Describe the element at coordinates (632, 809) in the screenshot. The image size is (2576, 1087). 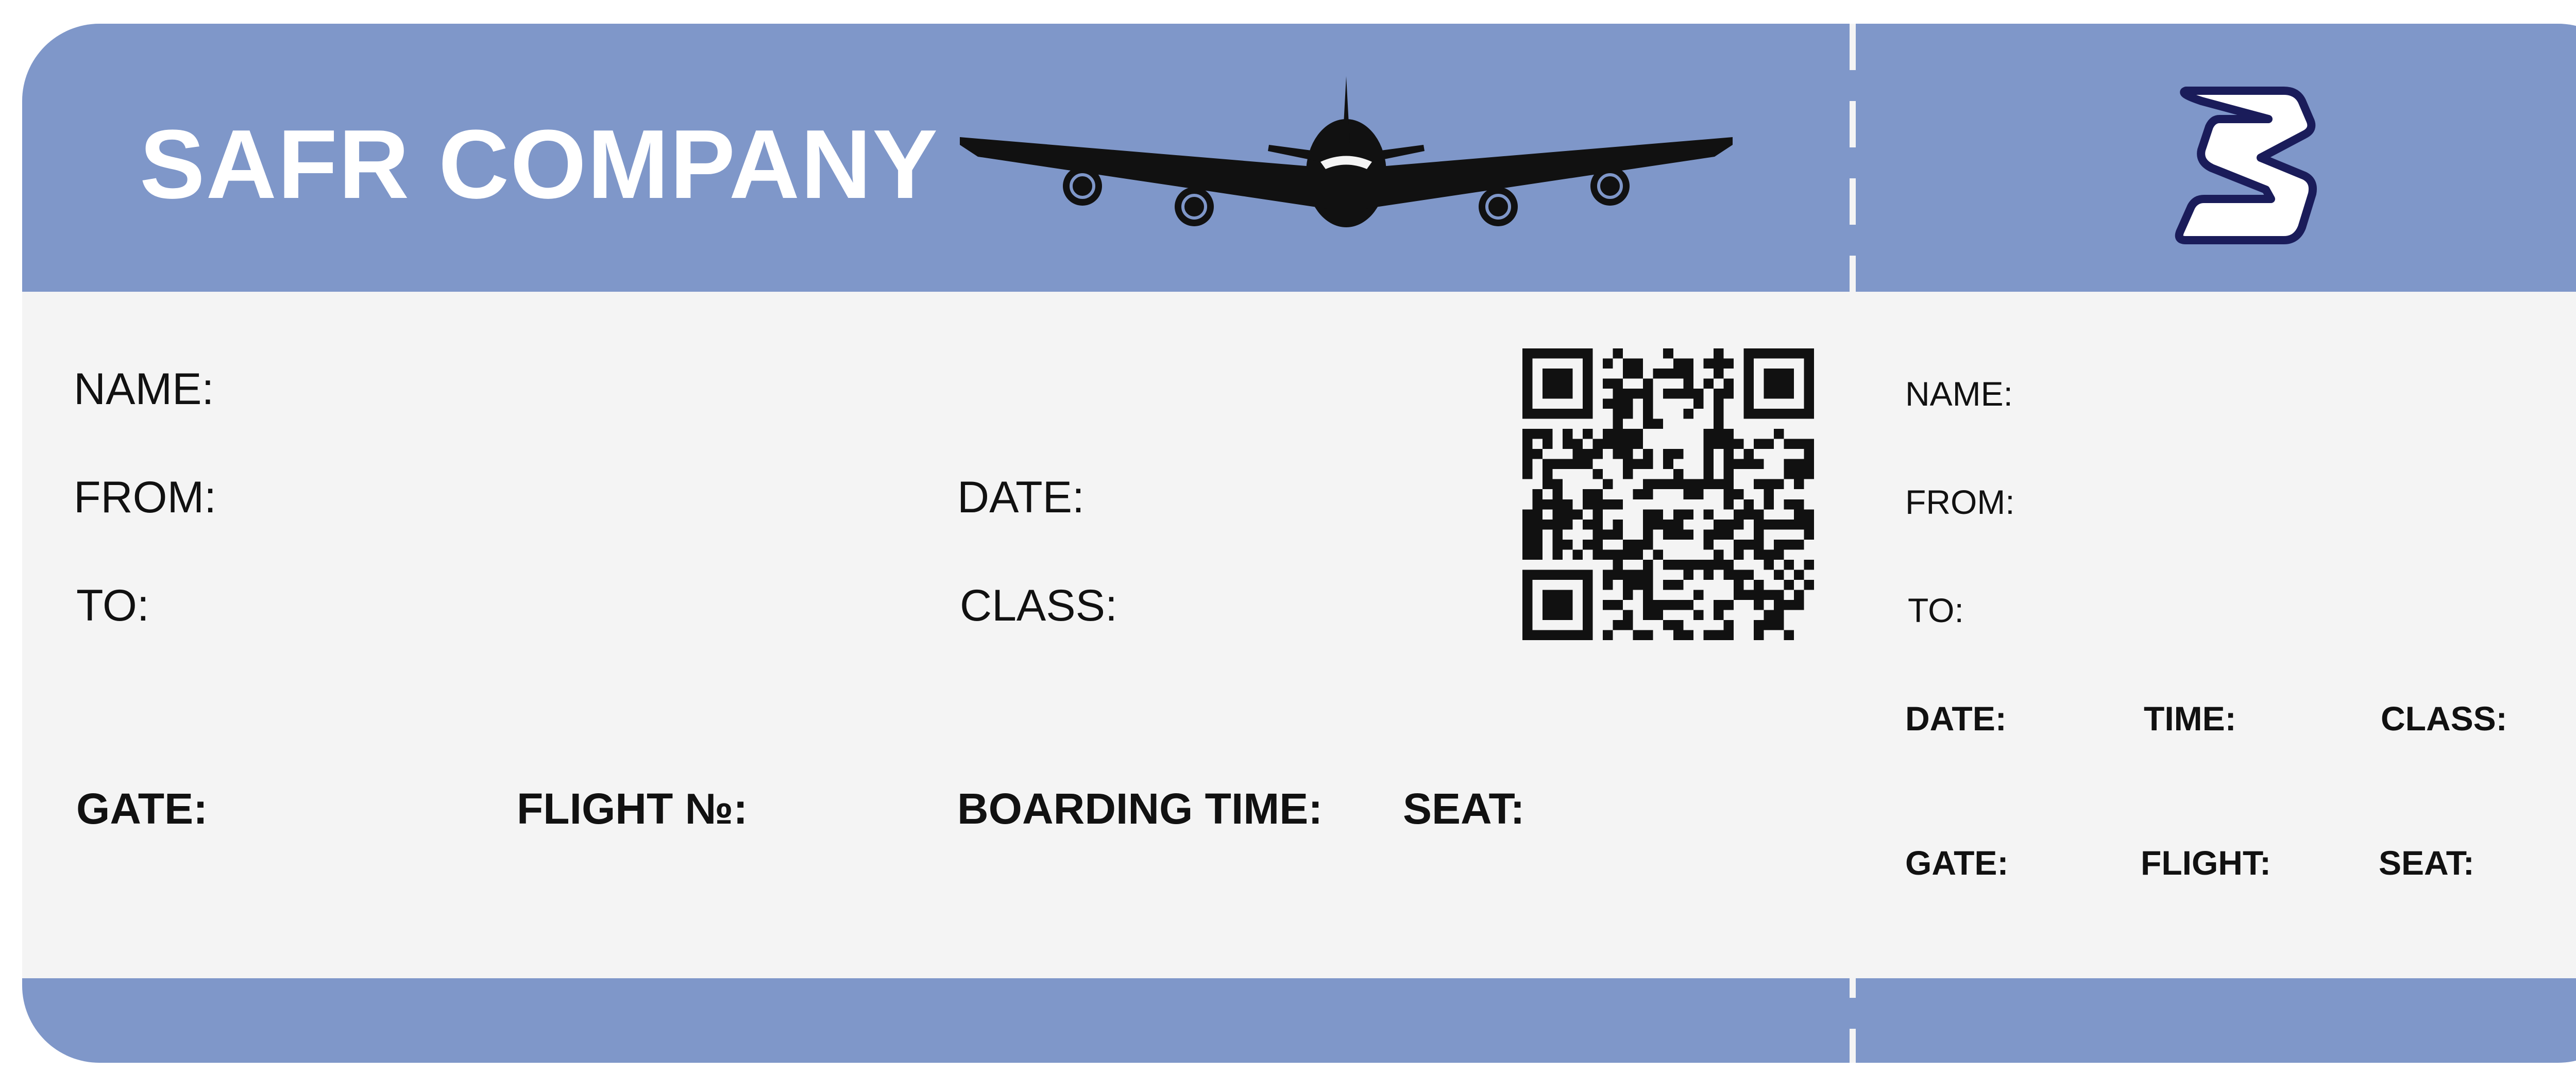
I see `flight-number-label: FLIGHT №:` at that location.